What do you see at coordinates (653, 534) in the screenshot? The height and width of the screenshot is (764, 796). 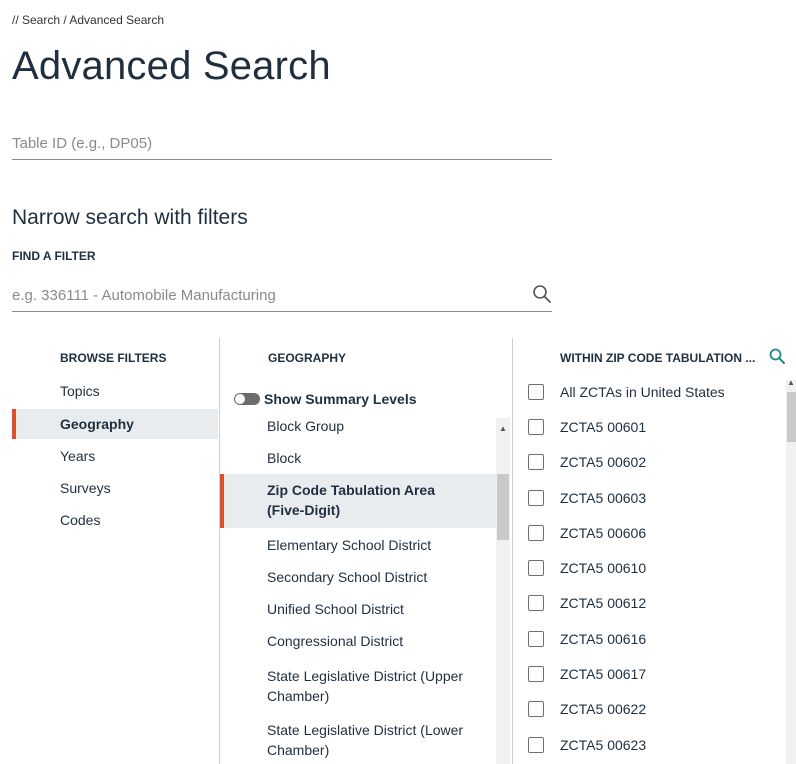 I see `zcta-option: ZCTA5 00606` at bounding box center [653, 534].